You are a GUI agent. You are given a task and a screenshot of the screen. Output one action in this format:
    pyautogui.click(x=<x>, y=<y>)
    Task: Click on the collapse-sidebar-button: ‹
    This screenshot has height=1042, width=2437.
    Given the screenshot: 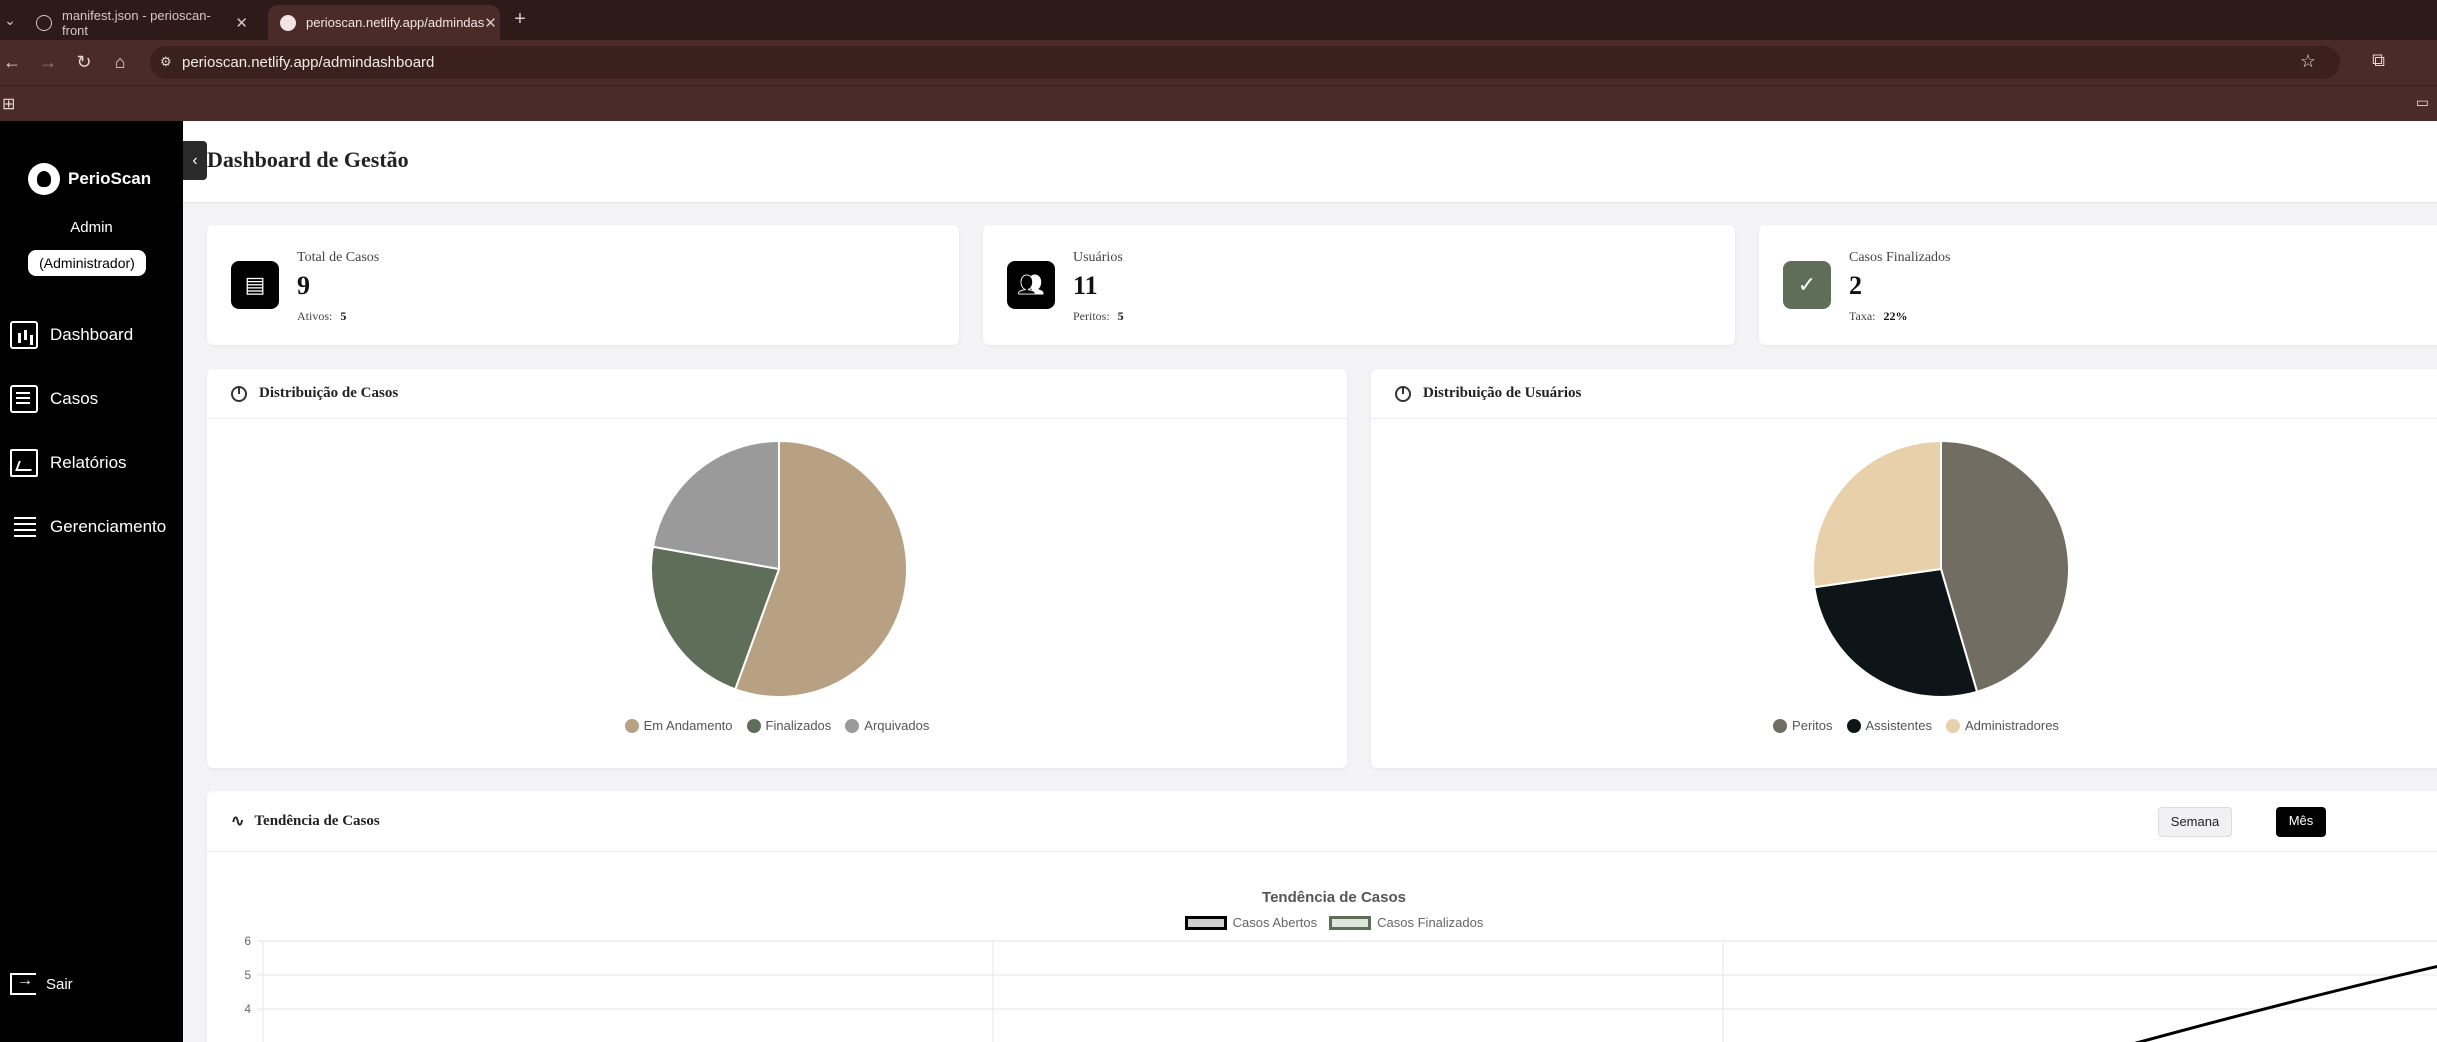 What is the action you would take?
    pyautogui.click(x=195, y=160)
    